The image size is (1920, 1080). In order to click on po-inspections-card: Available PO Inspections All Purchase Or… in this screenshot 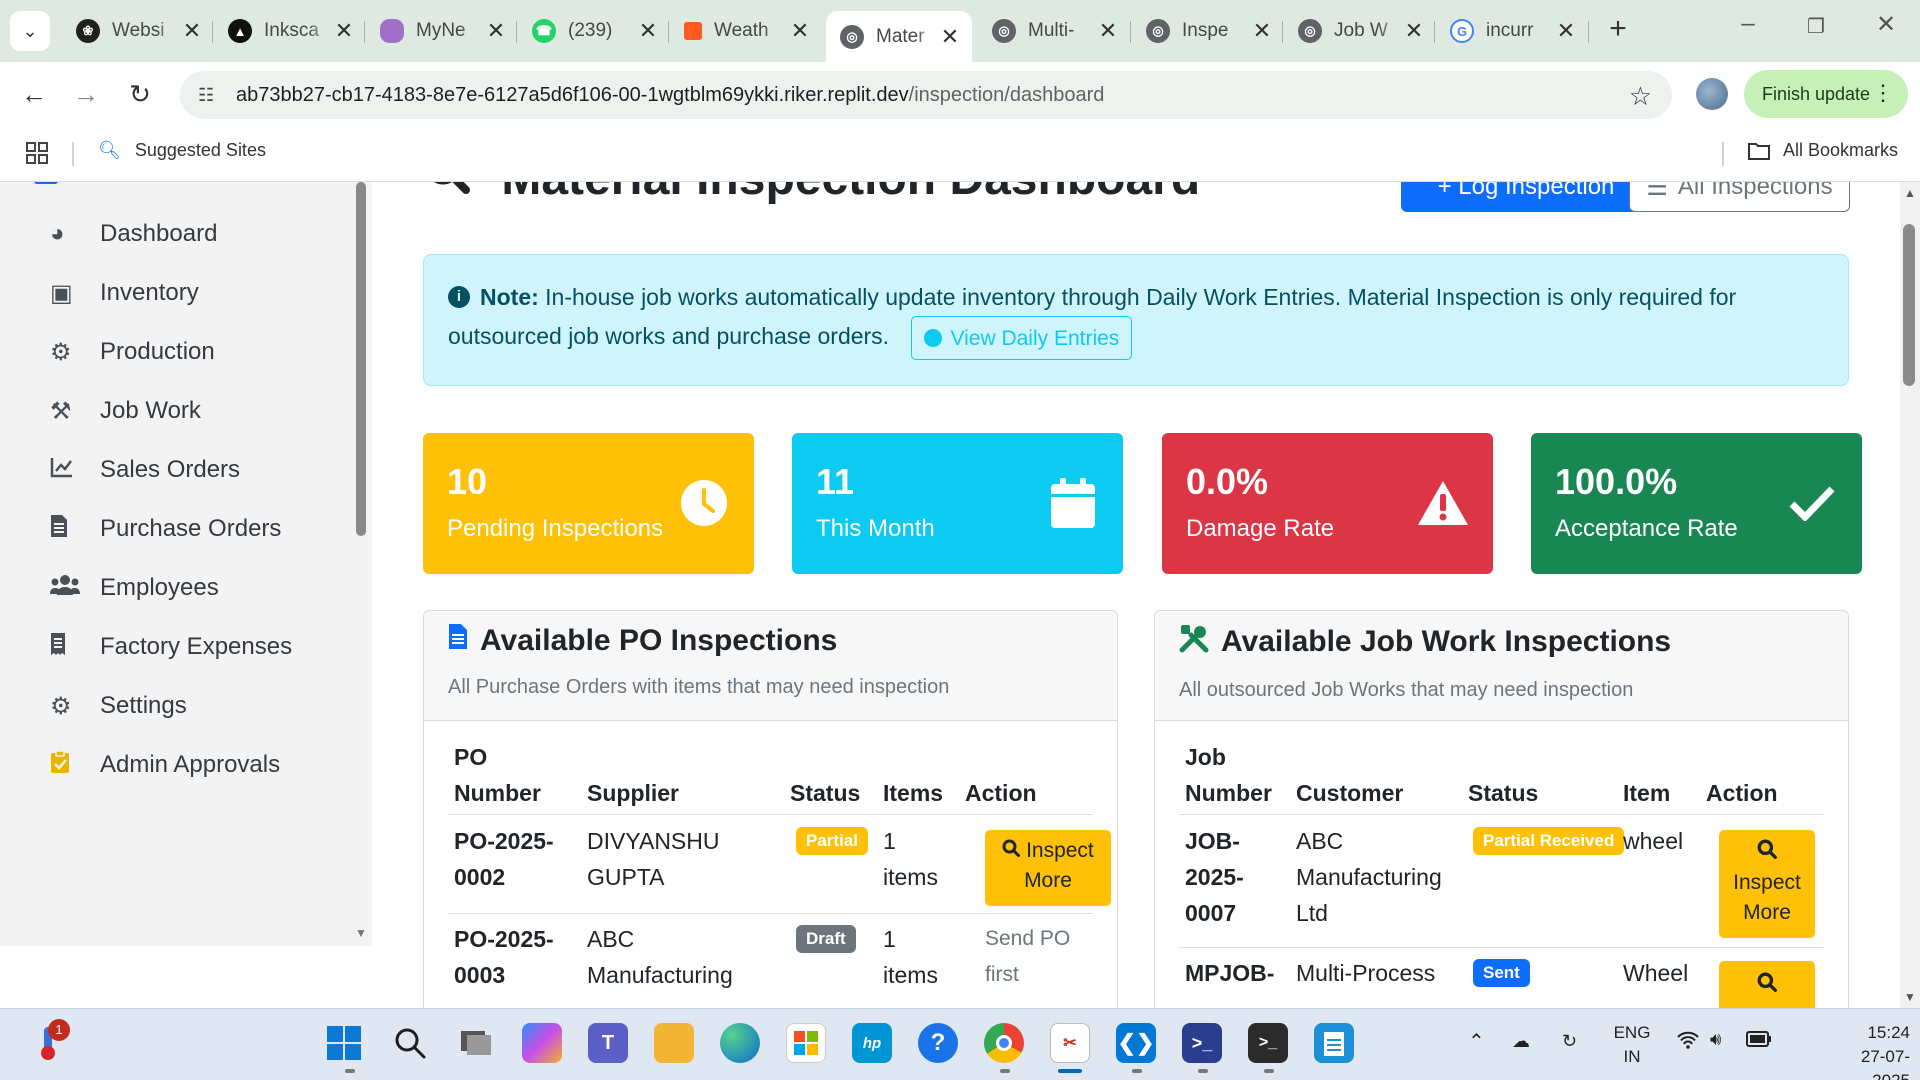, I will do `click(770, 809)`.